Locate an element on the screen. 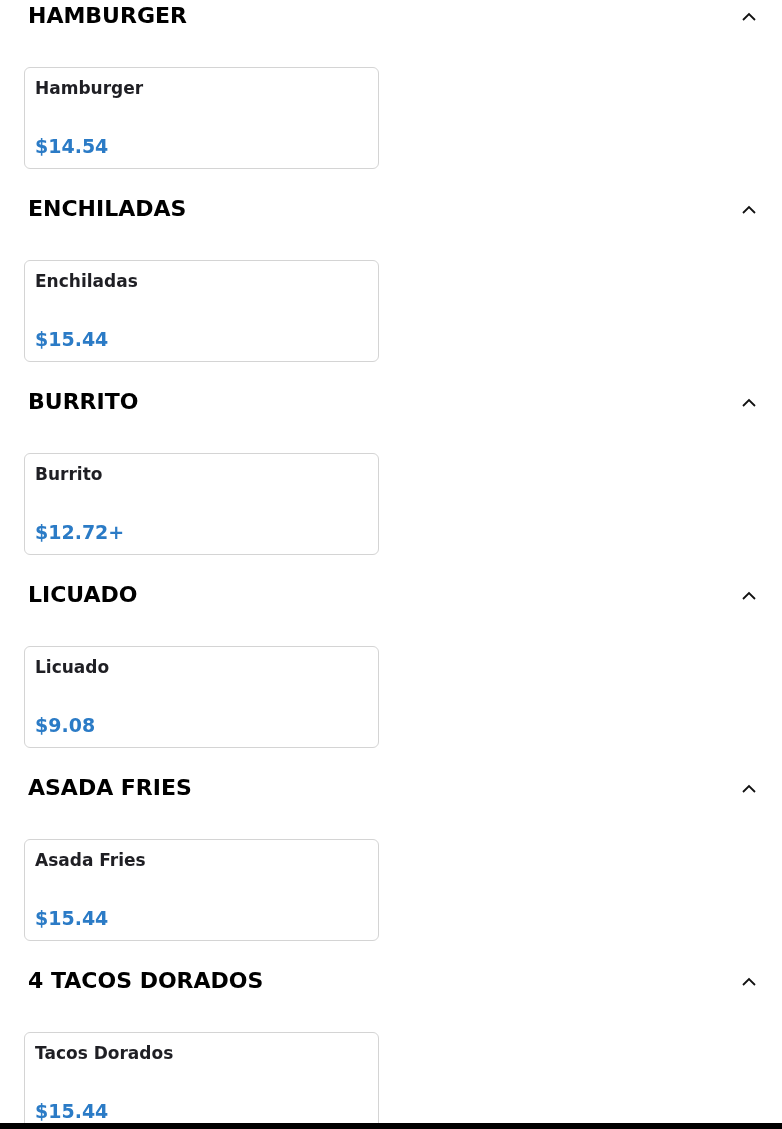  menu-item-card: Asada Fries $15.44 is located at coordinates (201, 890).